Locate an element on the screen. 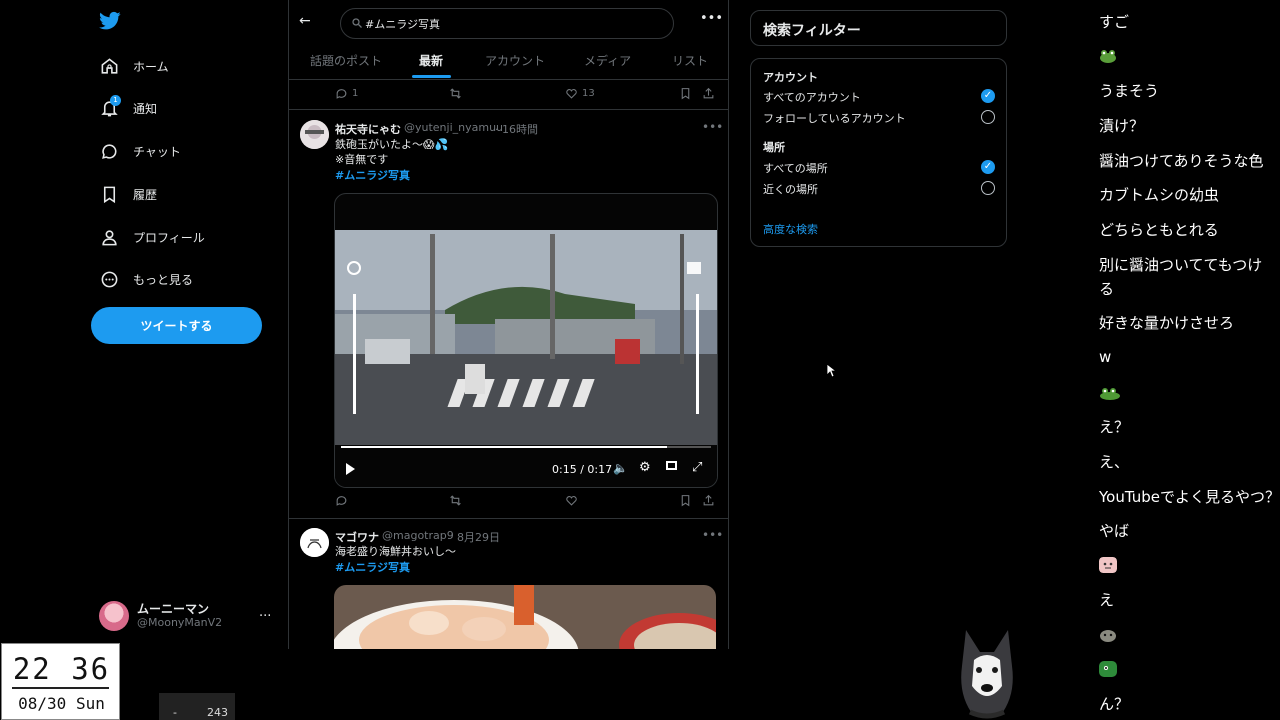 The width and height of the screenshot is (1280, 720). bookmark-icon is located at coordinates (685, 94).